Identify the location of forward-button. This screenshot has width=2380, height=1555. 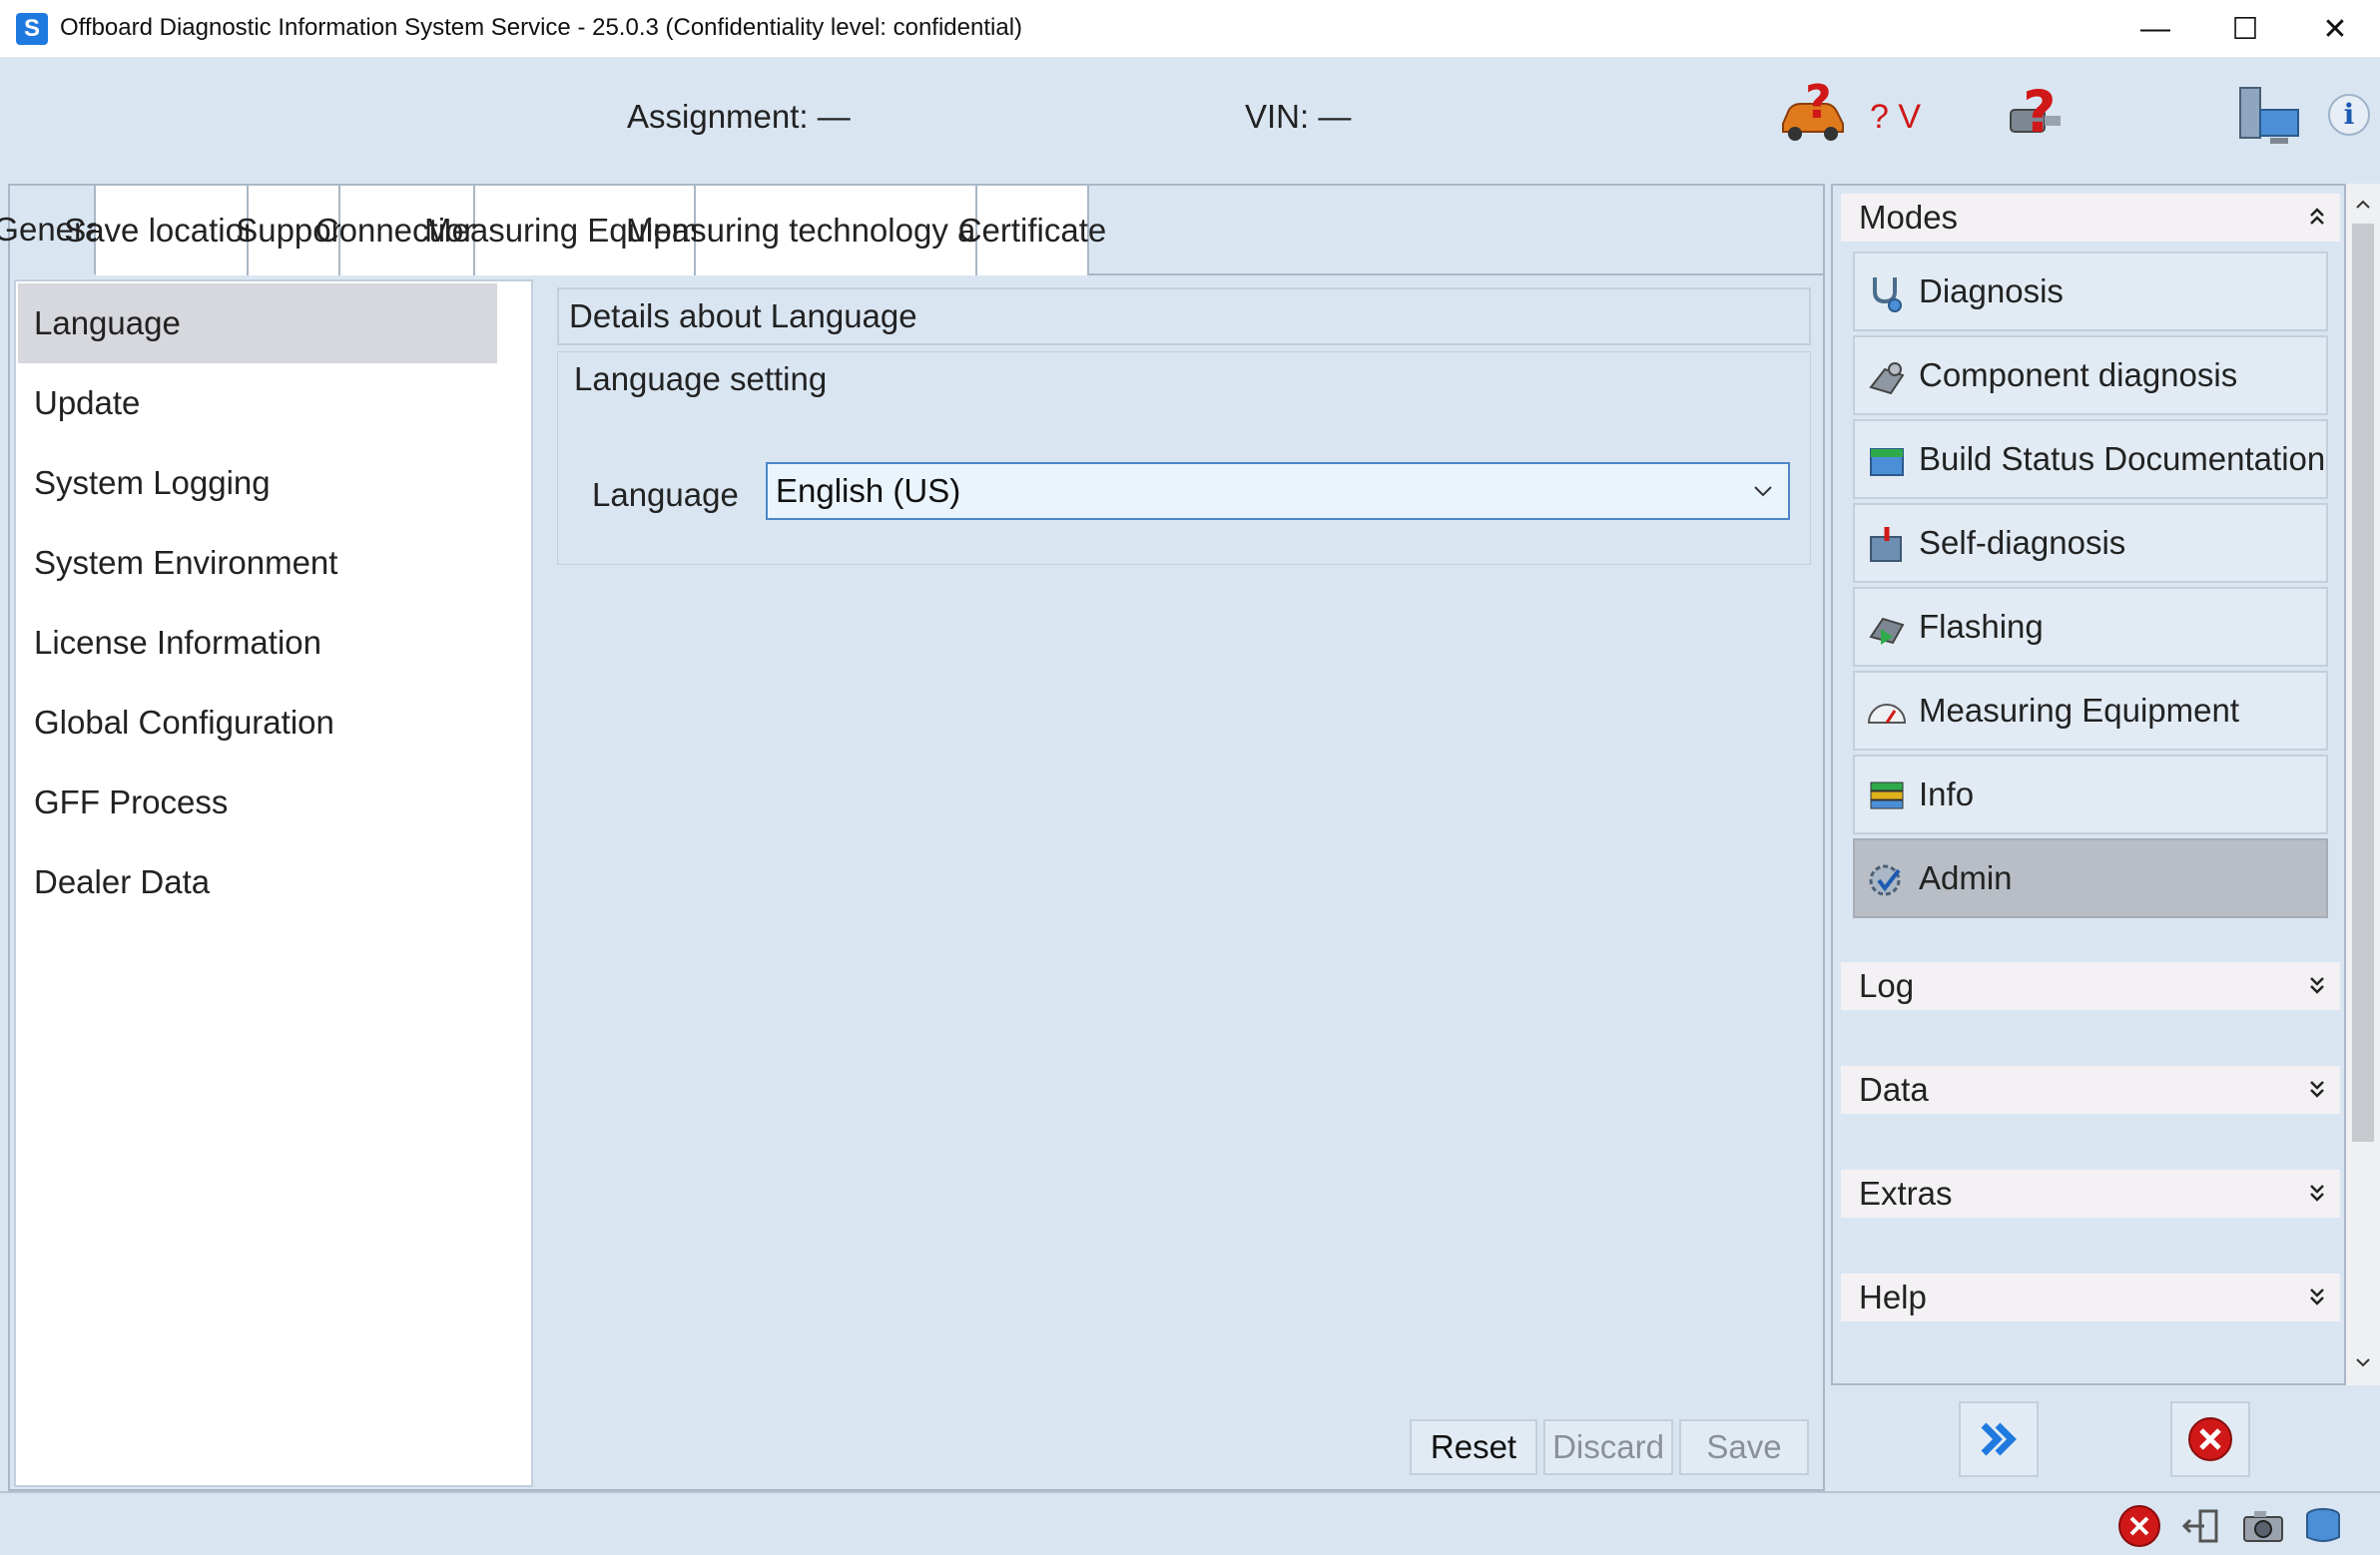
(1999, 1439).